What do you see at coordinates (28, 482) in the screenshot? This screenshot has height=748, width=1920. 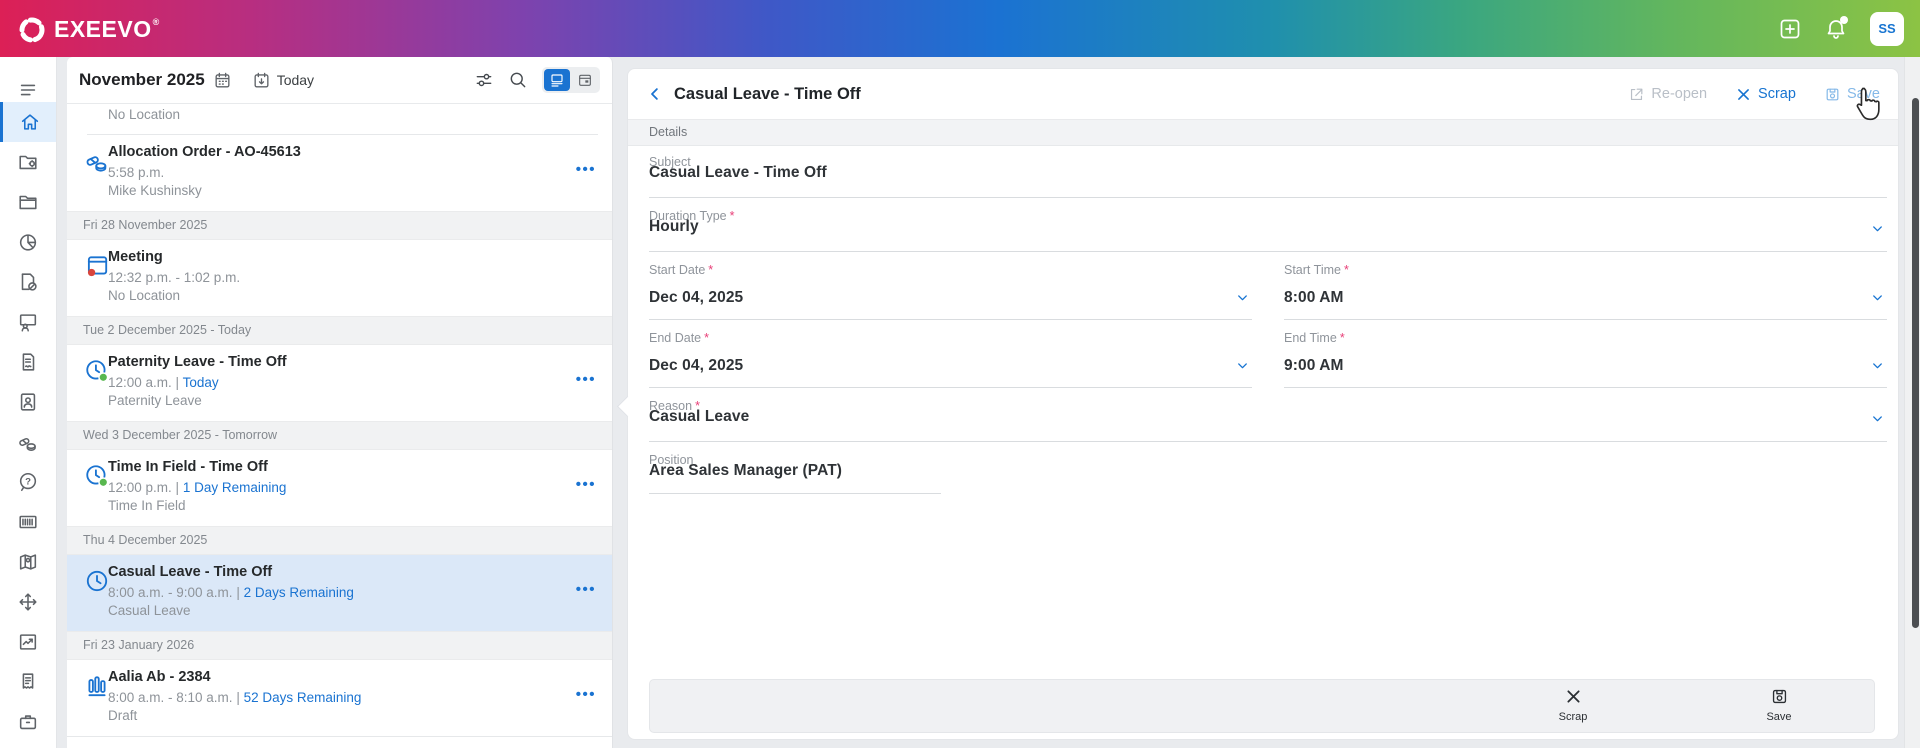 I see `sidebar-item-help: ?` at bounding box center [28, 482].